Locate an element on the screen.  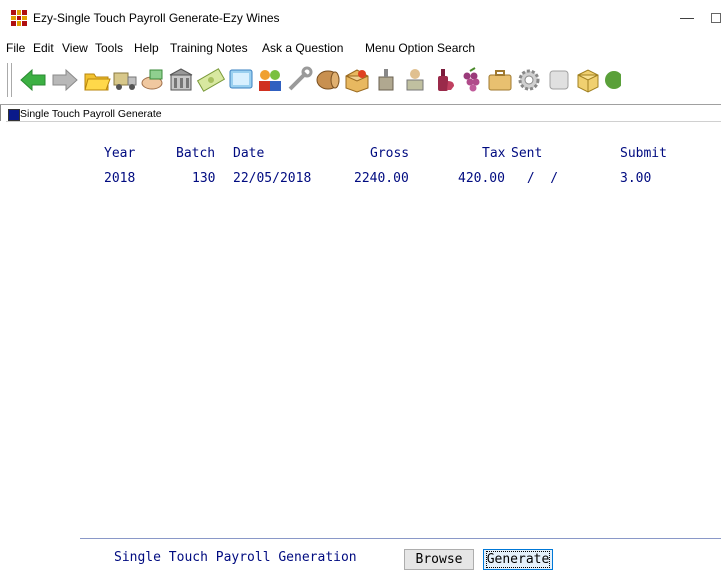
menu-file: File is located at coordinates (15, 48).